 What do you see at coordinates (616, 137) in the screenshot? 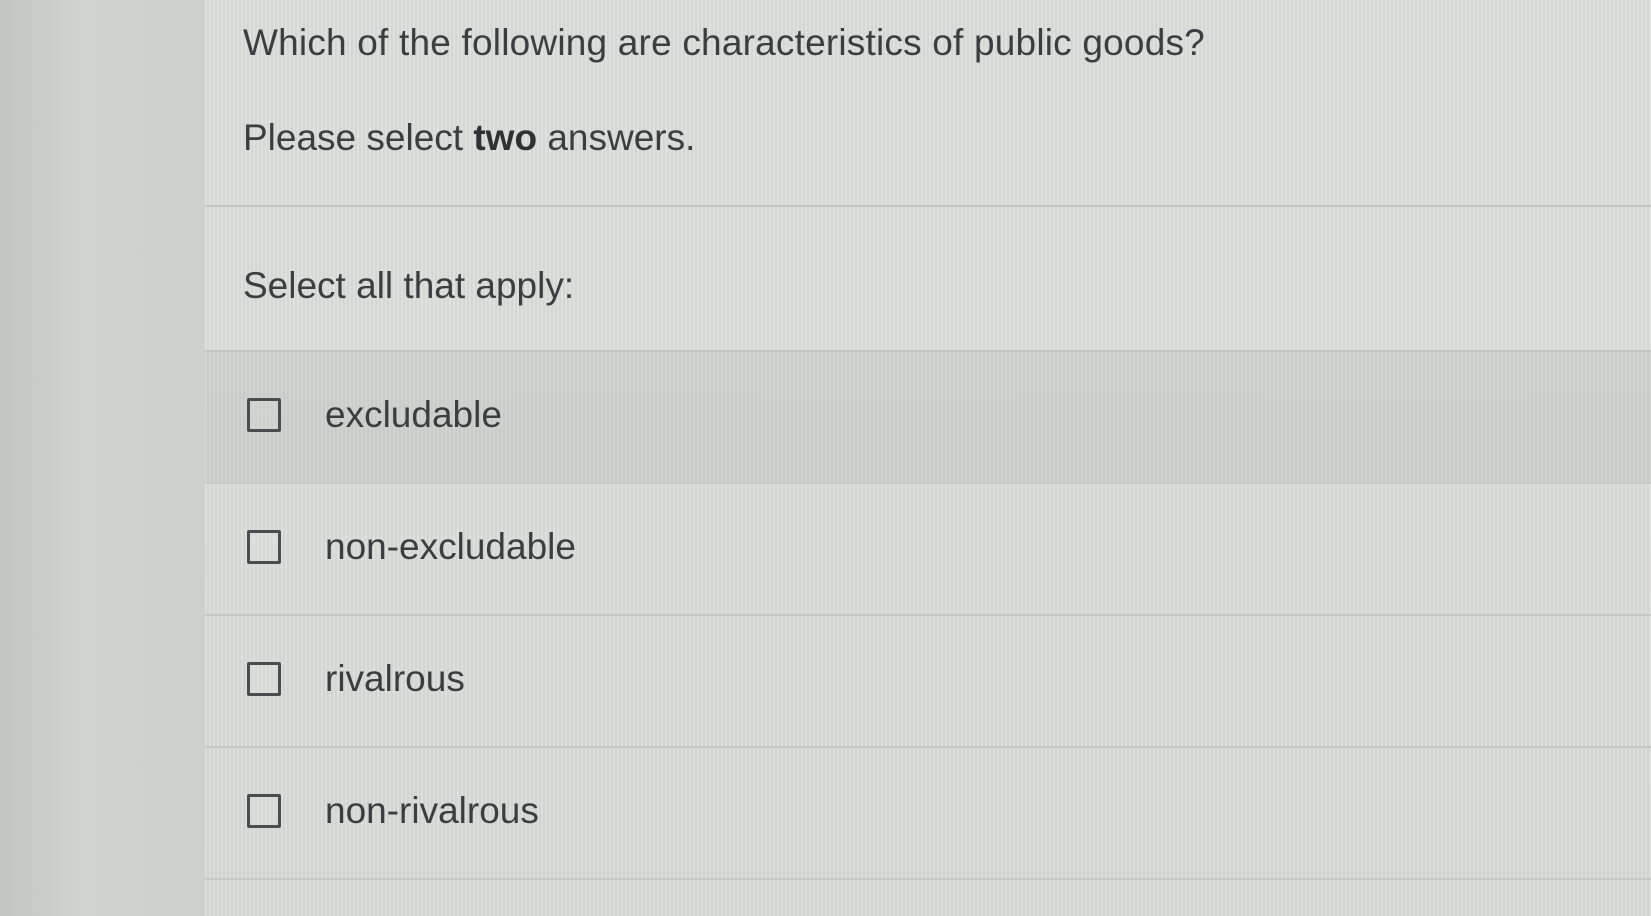
I see `instruction-suffix: answers.` at bounding box center [616, 137].